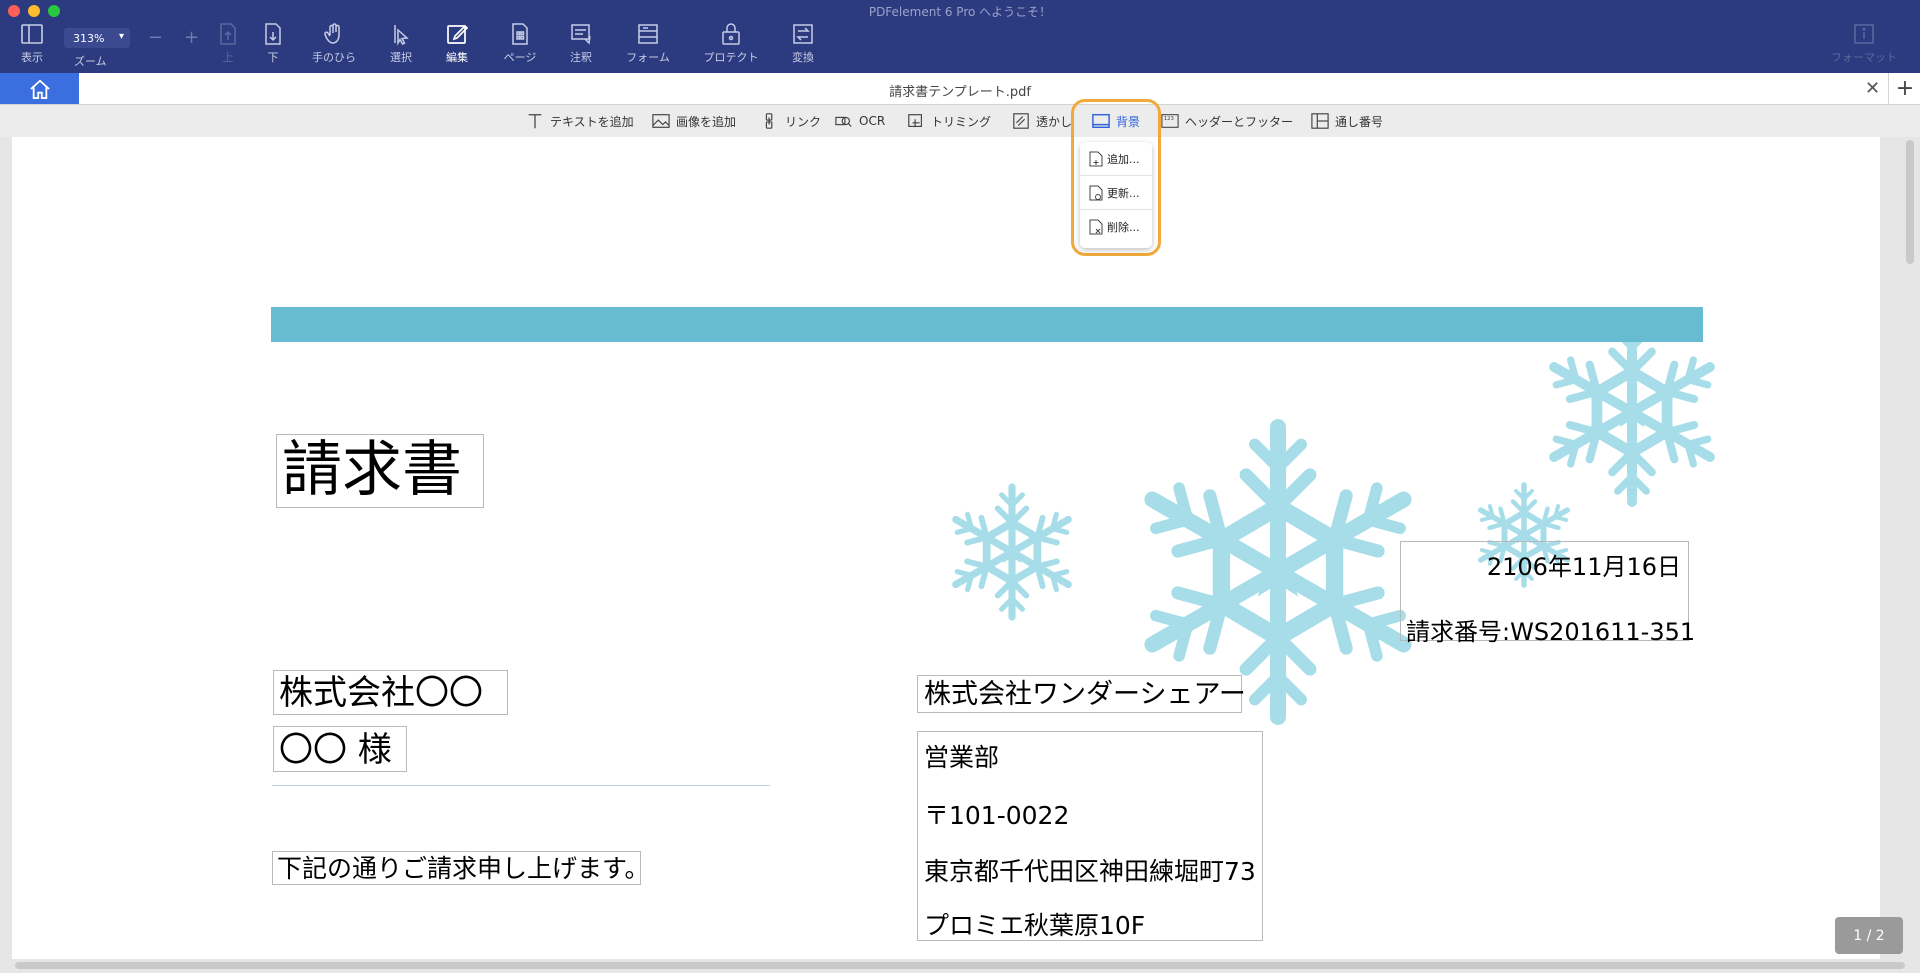  I want to click on horizontal-scrollbar, so click(960, 965).